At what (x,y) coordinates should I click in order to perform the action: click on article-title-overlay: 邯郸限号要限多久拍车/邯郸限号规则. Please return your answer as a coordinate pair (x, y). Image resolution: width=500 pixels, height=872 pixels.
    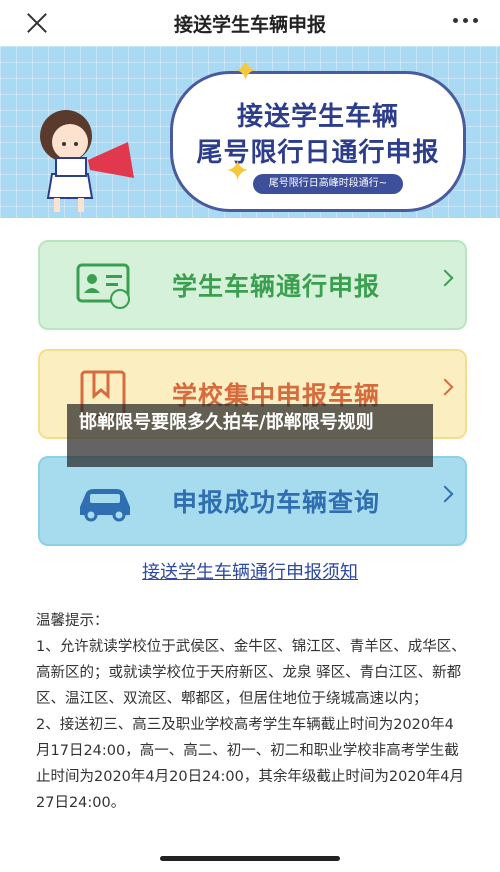
    Looking at the image, I should click on (250, 435).